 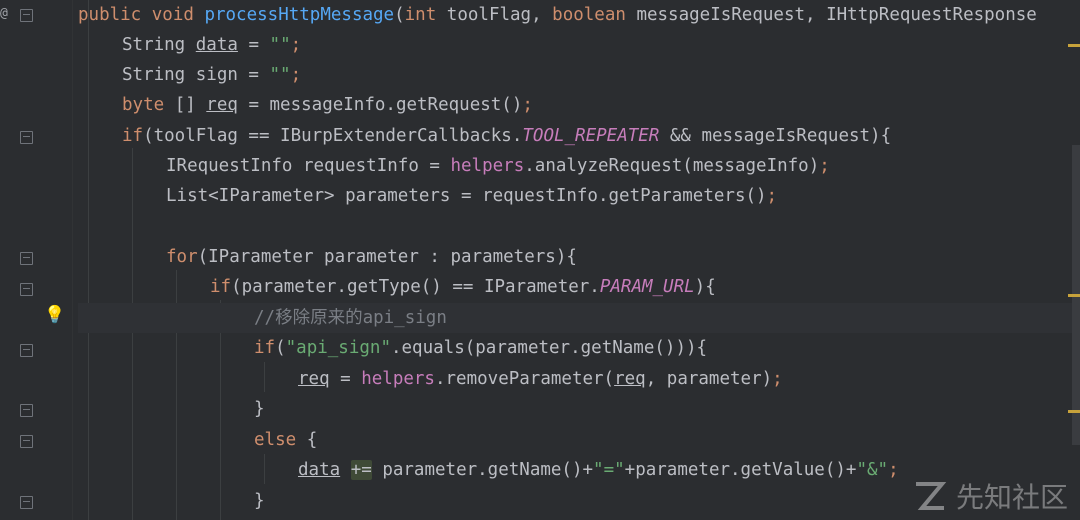 What do you see at coordinates (415, 287) in the screenshot?
I see `code-token: (parameter.getType() == IParameter.` at bounding box center [415, 287].